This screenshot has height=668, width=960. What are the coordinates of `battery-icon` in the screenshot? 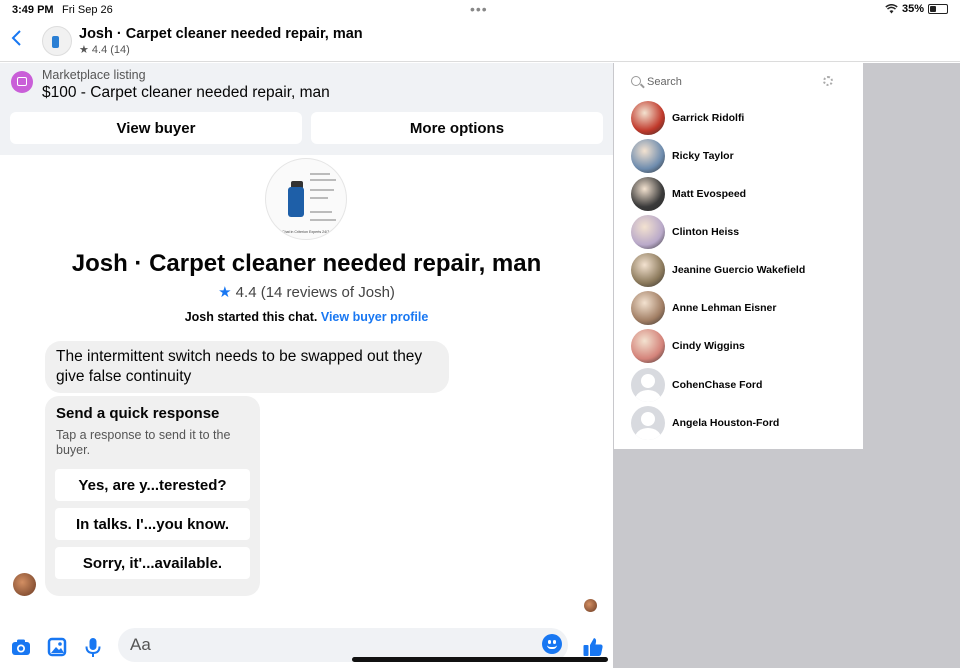 It's located at (938, 9).